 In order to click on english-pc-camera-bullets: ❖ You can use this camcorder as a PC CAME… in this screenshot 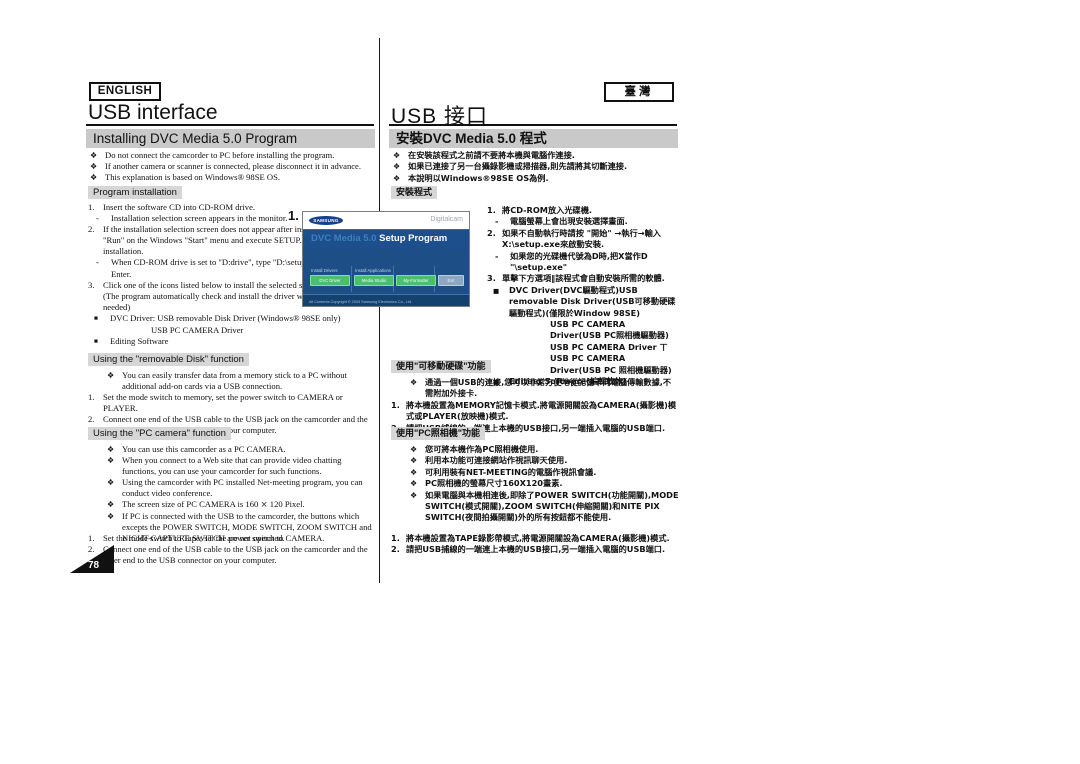, I will do `click(232, 494)`.